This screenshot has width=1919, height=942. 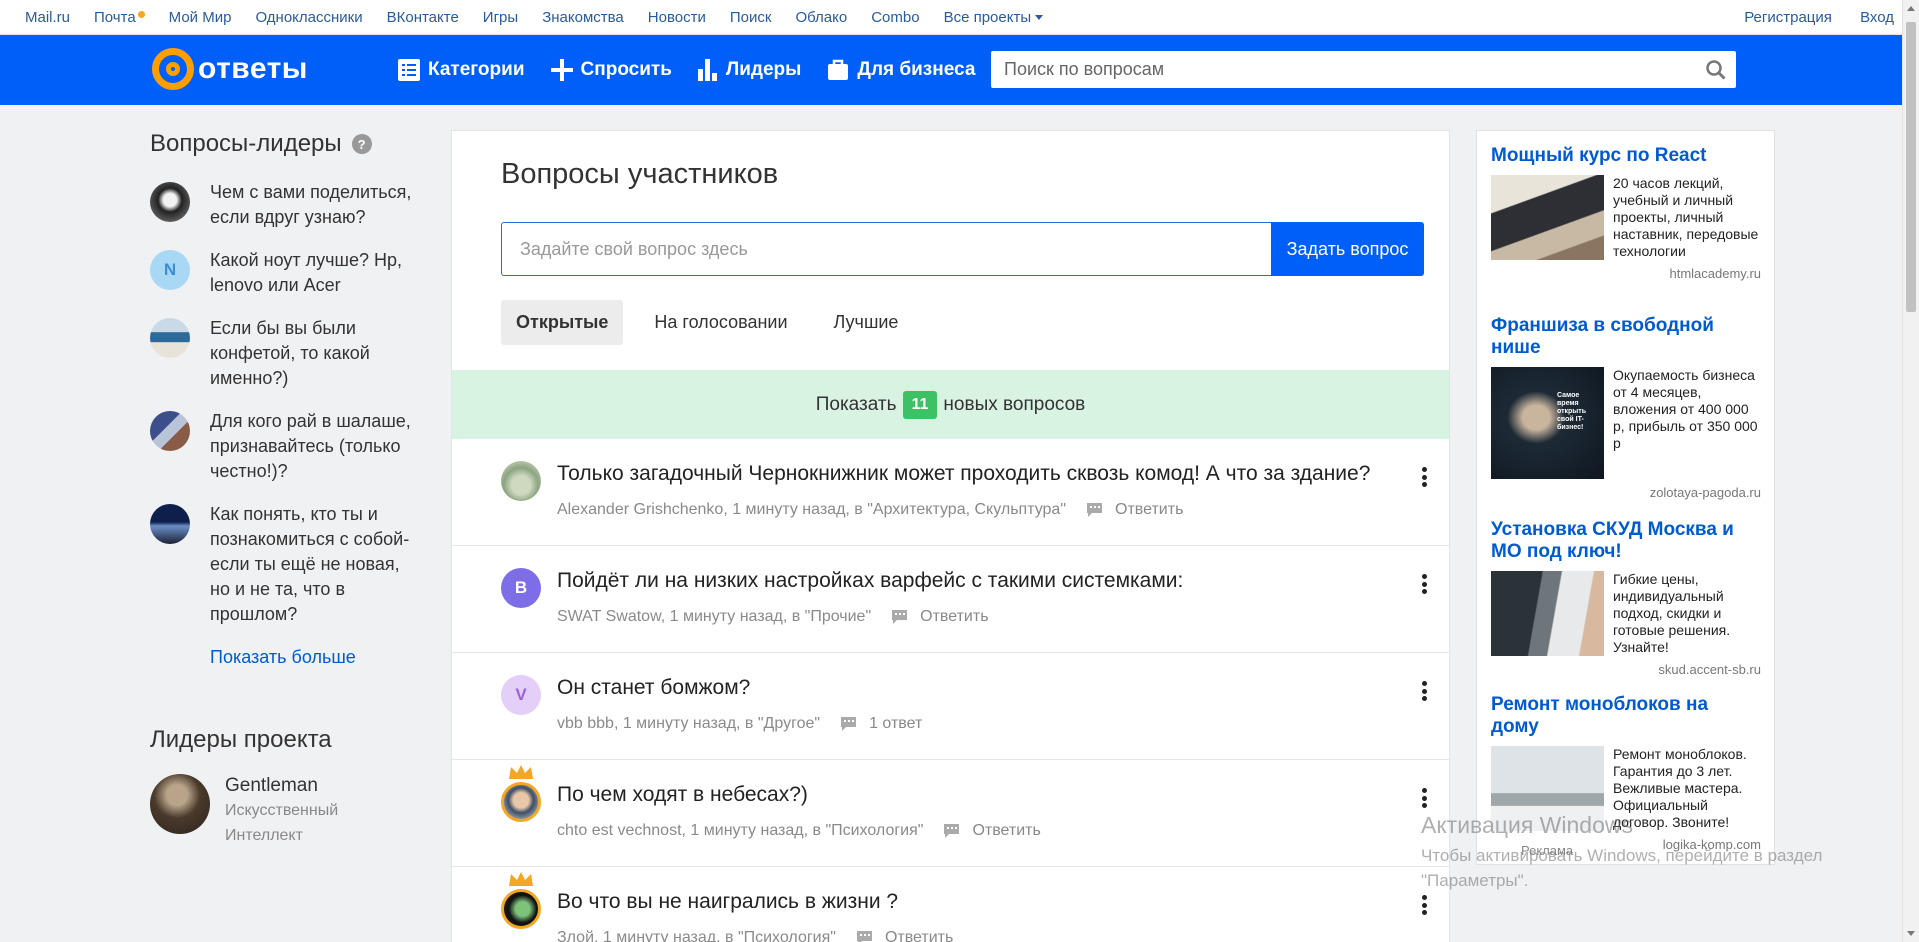 I want to click on portal-link-poisk: Поиск, so click(x=751, y=17).